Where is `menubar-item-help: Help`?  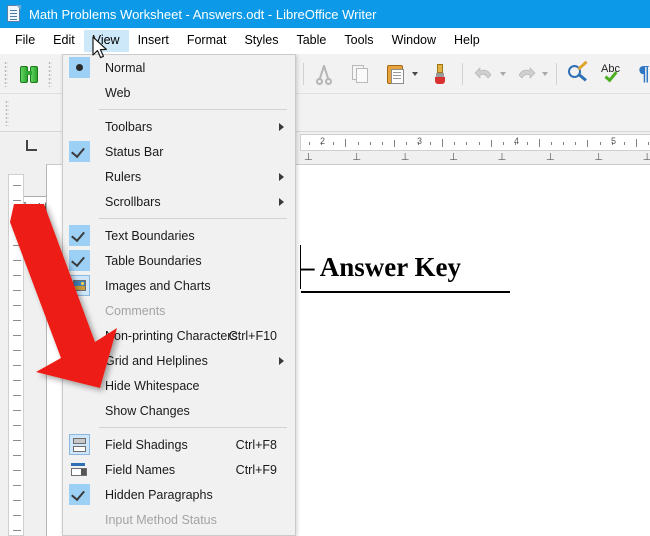
menubar-item-help: Help is located at coordinates (467, 41).